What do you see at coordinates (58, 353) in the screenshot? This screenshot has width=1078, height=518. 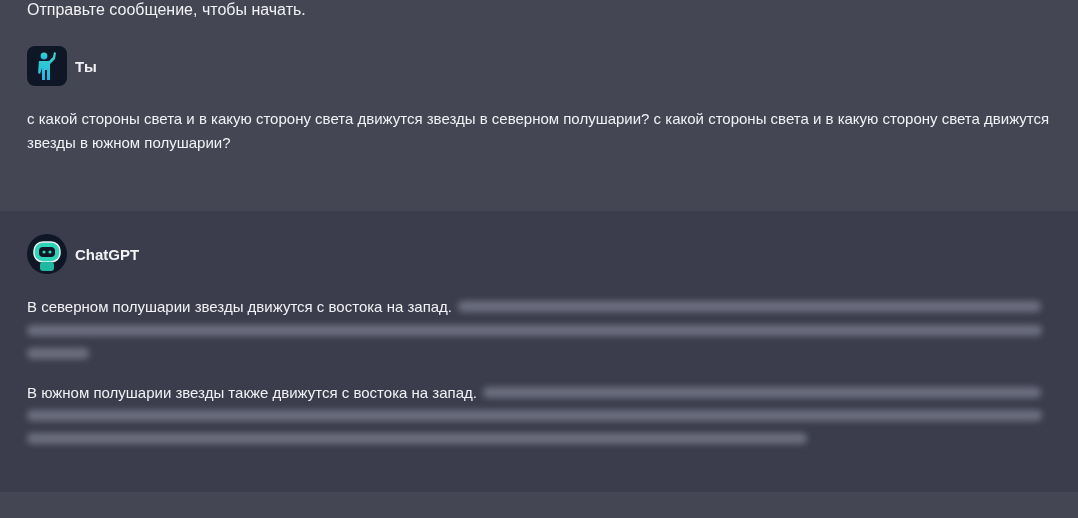 I see `blurred-text` at bounding box center [58, 353].